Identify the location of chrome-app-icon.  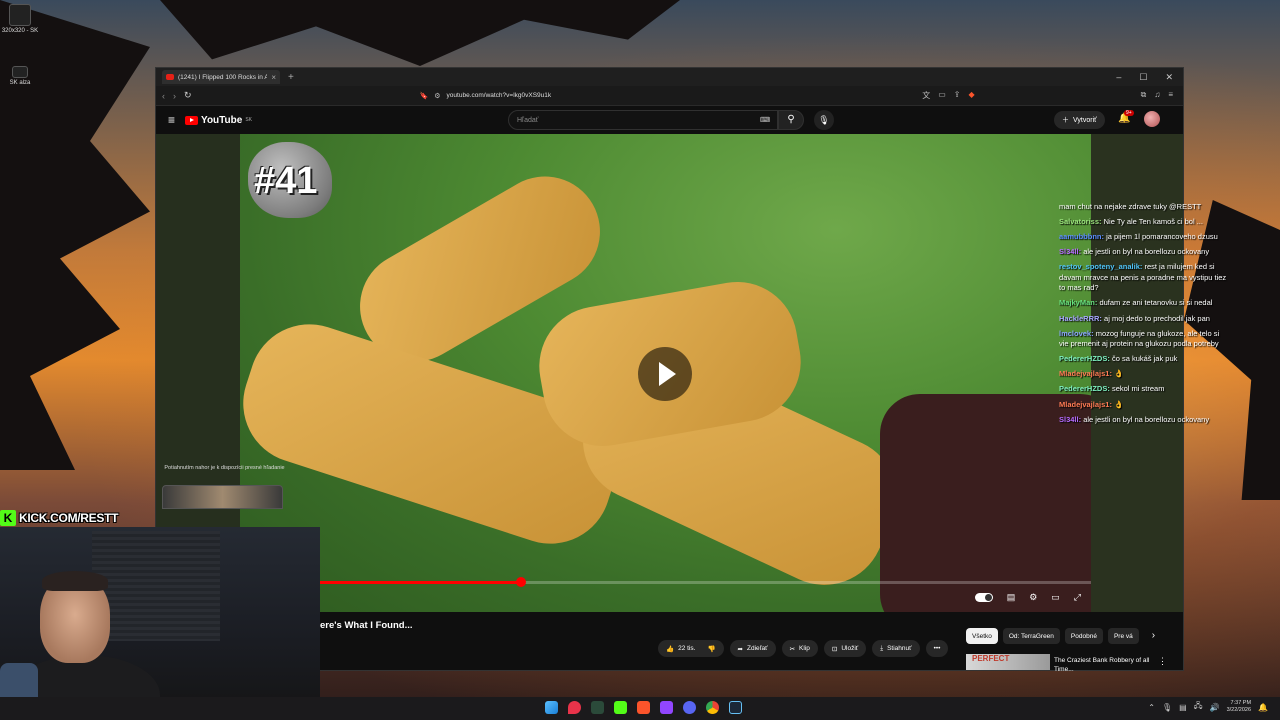
(712, 707).